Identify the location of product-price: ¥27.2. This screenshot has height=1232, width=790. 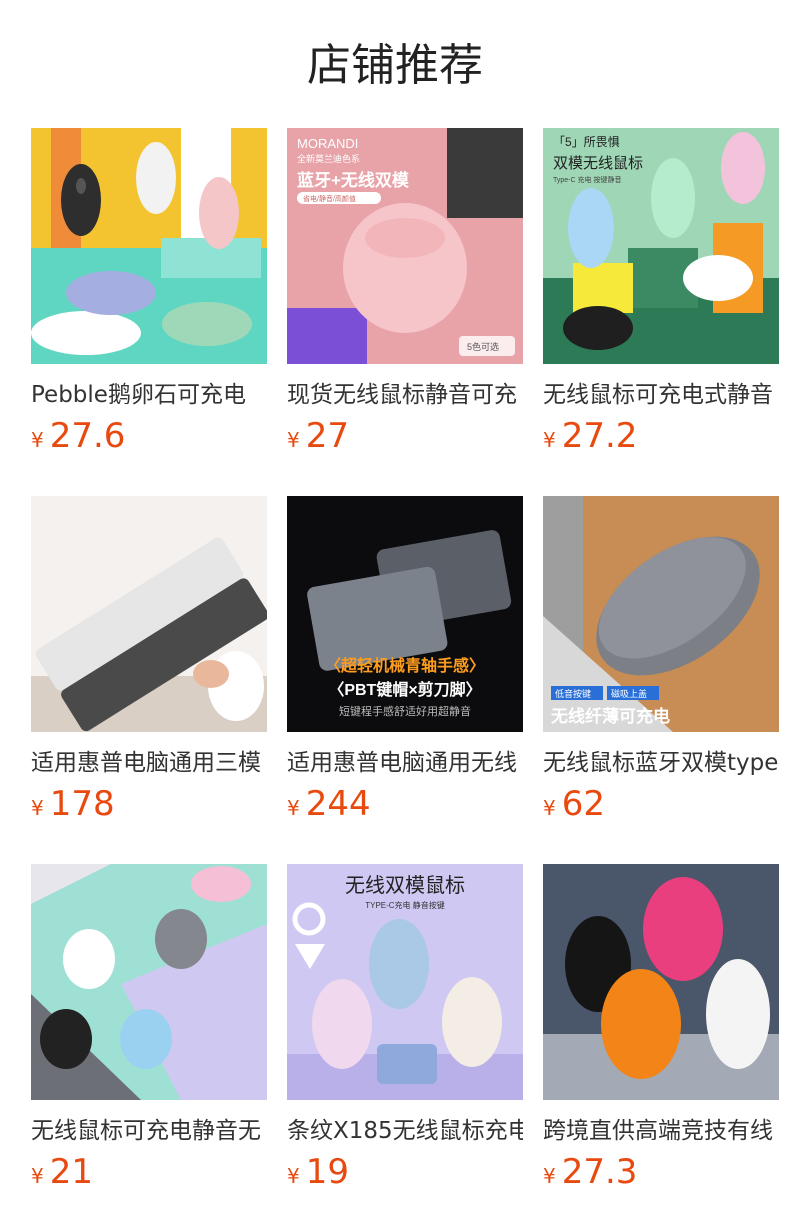
(590, 438).